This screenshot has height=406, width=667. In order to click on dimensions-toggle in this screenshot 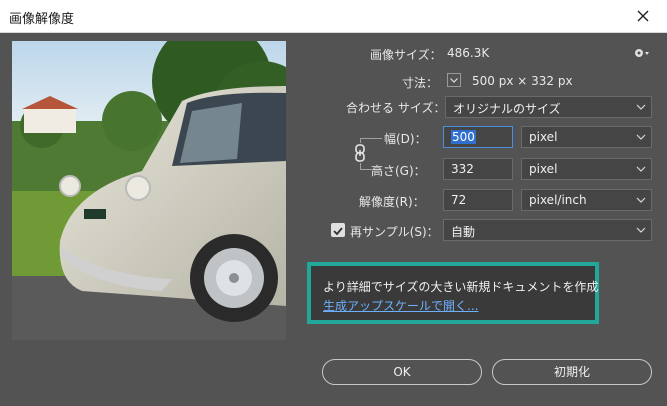, I will do `click(454, 80)`.